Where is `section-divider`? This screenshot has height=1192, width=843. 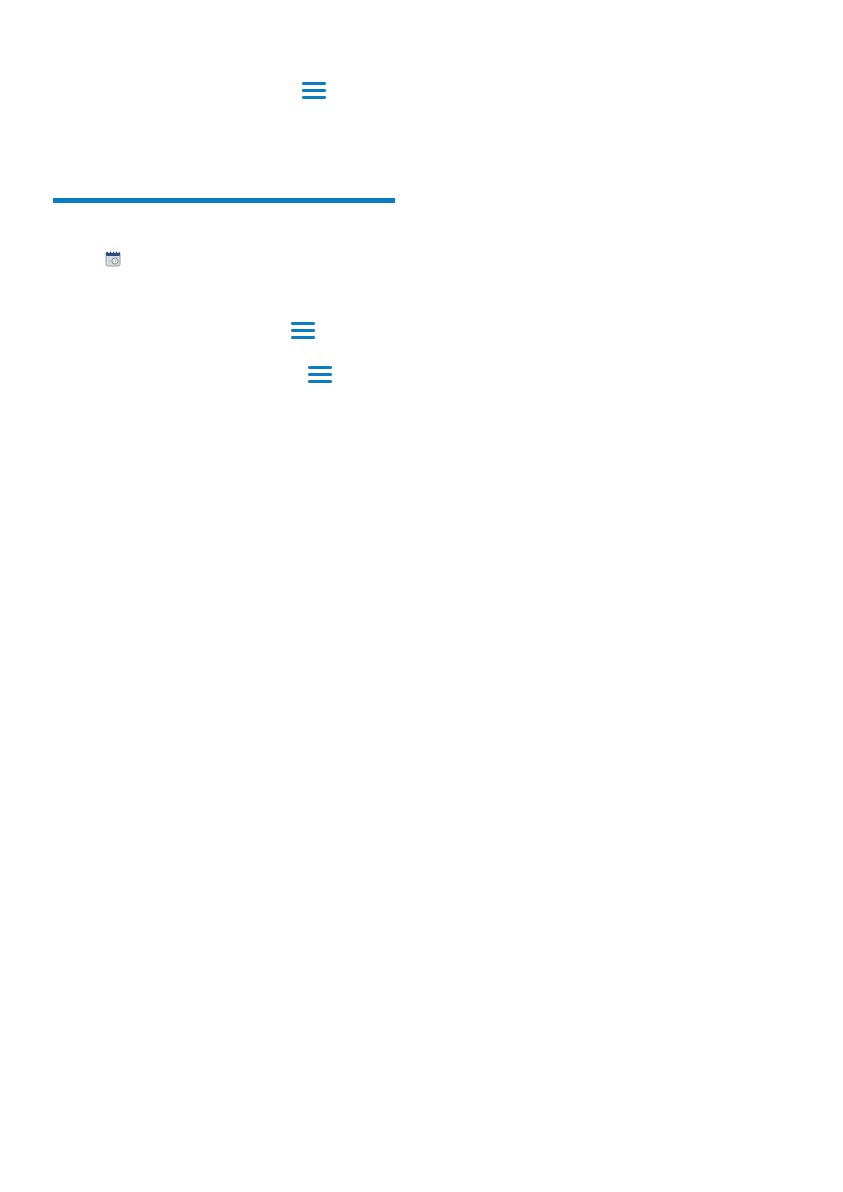
section-divider is located at coordinates (224, 196).